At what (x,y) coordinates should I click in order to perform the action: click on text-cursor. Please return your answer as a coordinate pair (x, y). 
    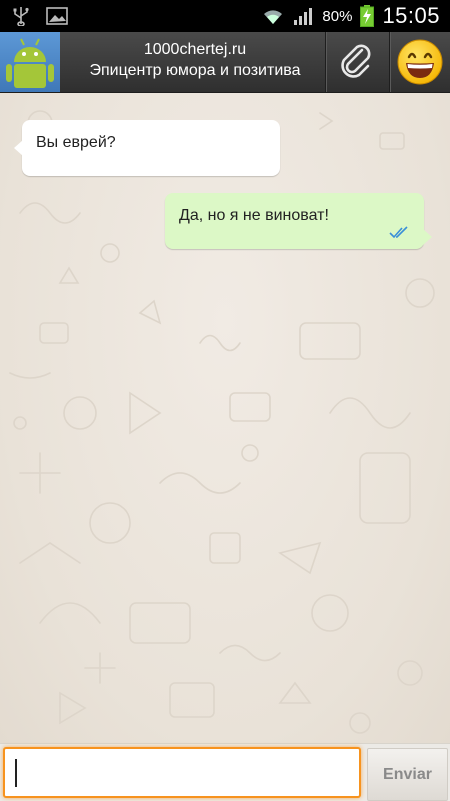
    Looking at the image, I should click on (16, 773).